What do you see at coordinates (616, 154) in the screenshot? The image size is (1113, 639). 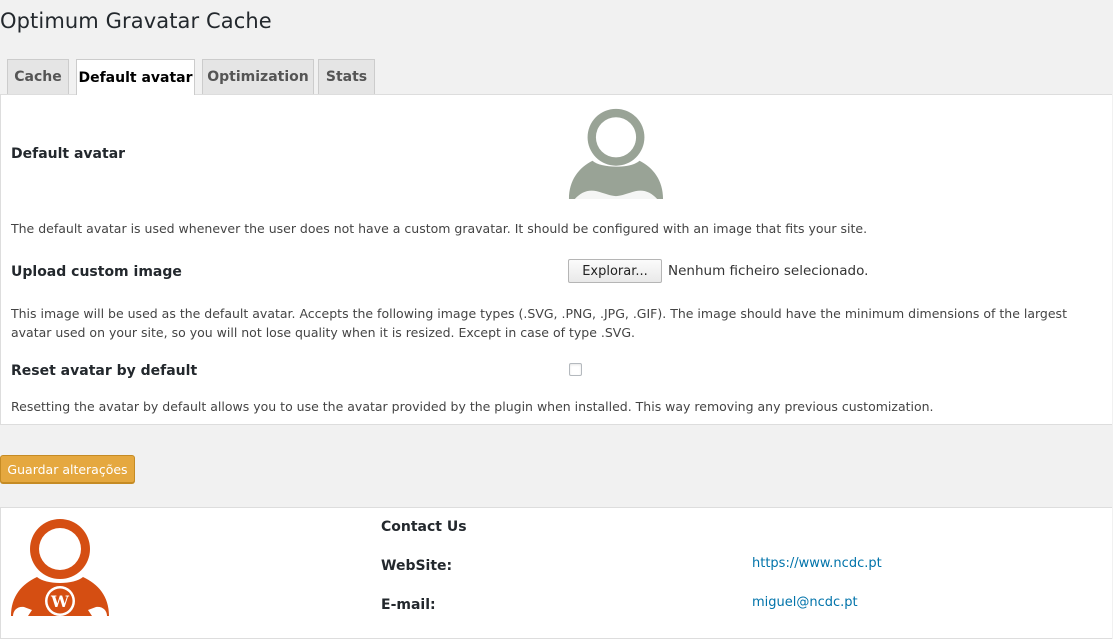 I see `default-avatar-person-icon` at bounding box center [616, 154].